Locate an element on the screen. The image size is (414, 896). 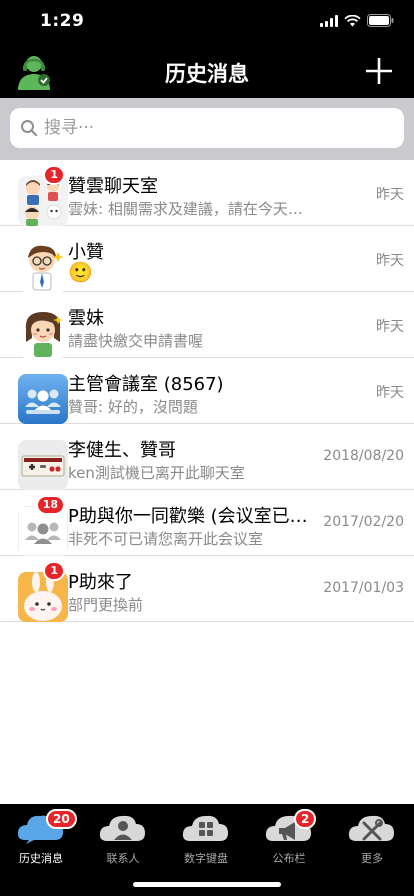
meeting-room-avatar is located at coordinates (43, 399).